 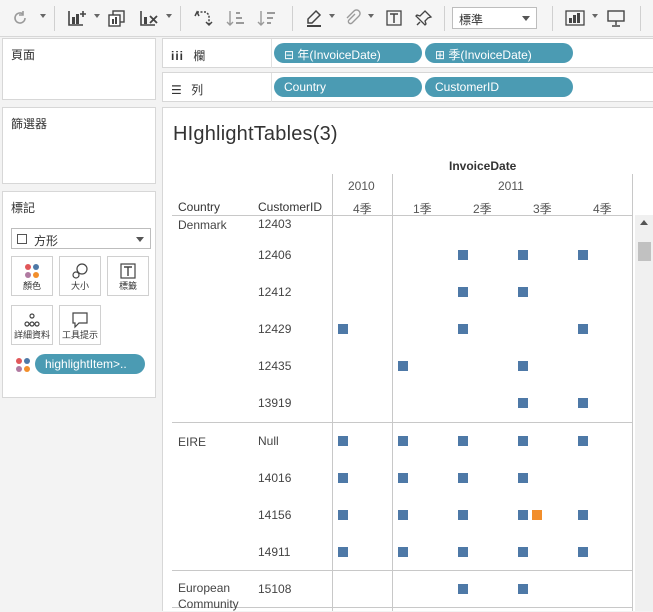 I want to click on show-me-icon, so click(x=576, y=18).